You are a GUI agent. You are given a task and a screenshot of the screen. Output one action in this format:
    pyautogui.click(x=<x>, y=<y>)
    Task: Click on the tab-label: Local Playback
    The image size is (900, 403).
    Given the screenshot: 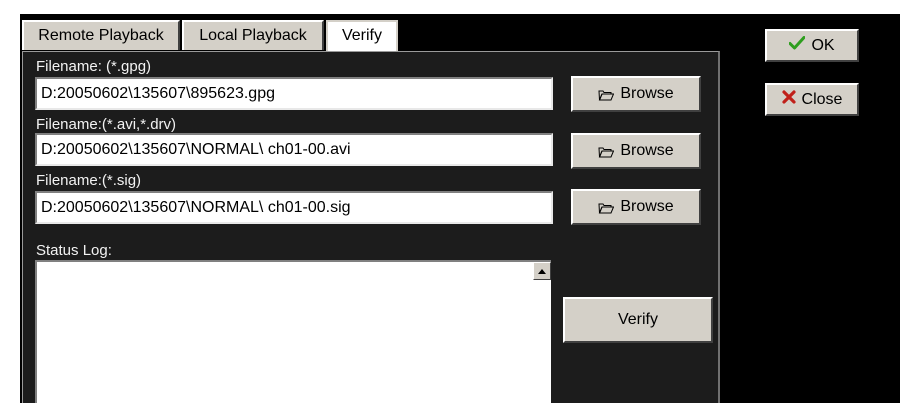 What is the action you would take?
    pyautogui.click(x=253, y=35)
    